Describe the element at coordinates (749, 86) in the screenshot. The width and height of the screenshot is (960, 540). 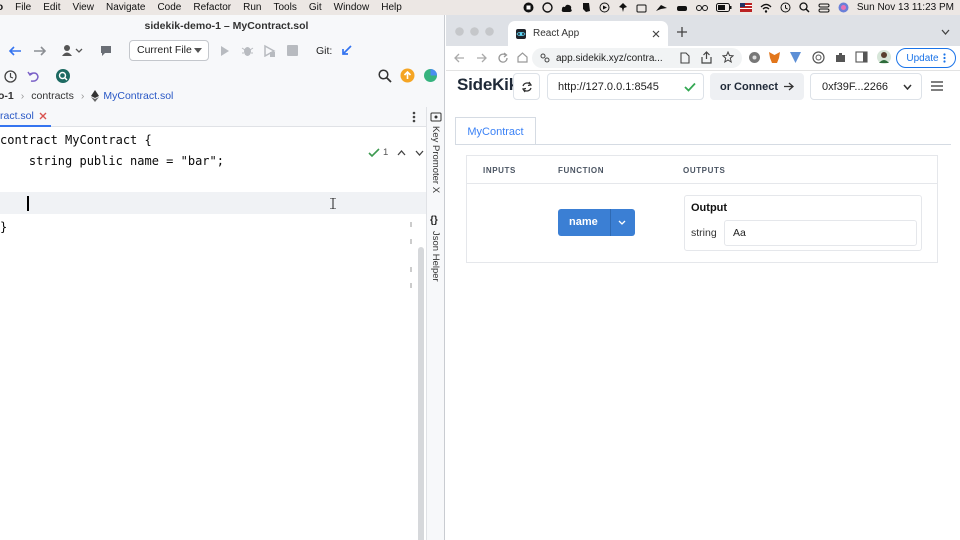
I see `connect-button-label: or Connect` at that location.